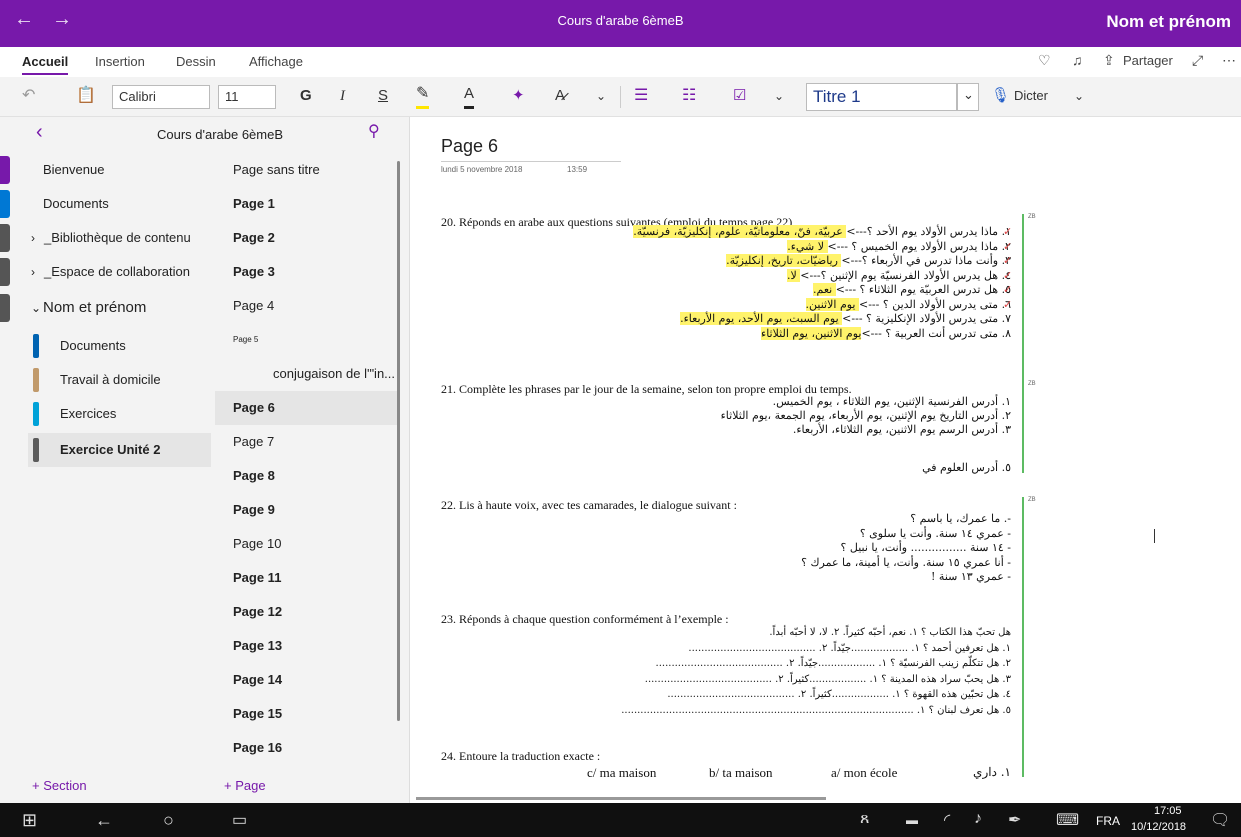 The height and width of the screenshot is (837, 1241). I want to click on underline-button: S, so click(383, 97).